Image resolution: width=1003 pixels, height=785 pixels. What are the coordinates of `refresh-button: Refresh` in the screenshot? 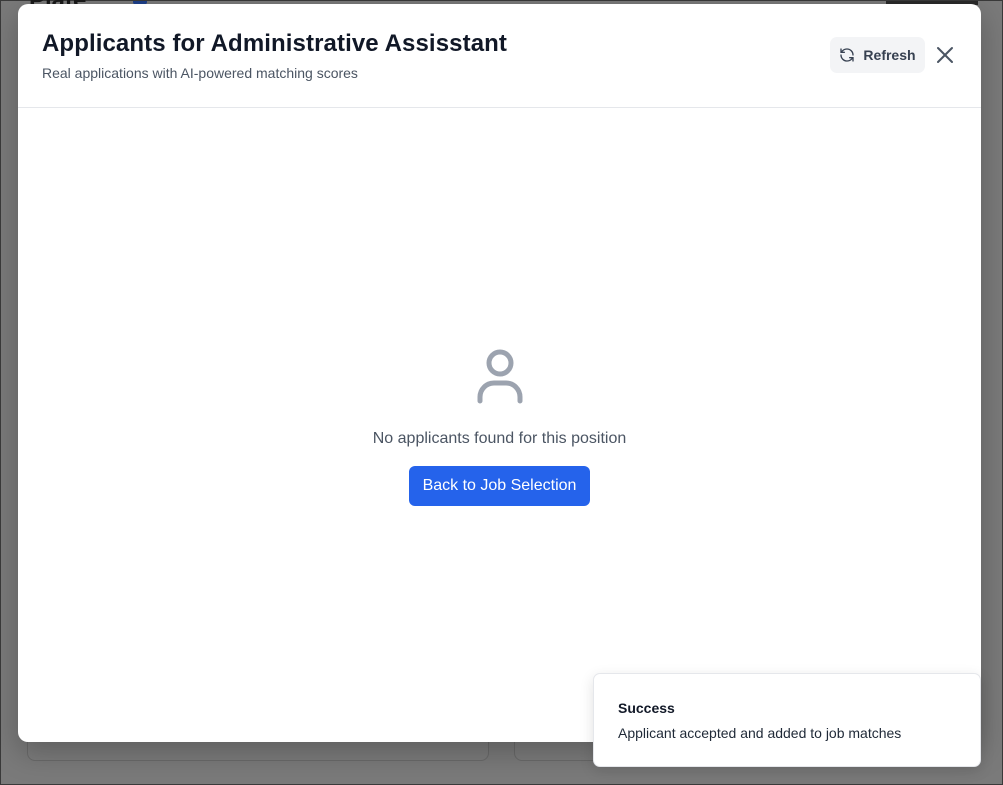 It's located at (877, 55).